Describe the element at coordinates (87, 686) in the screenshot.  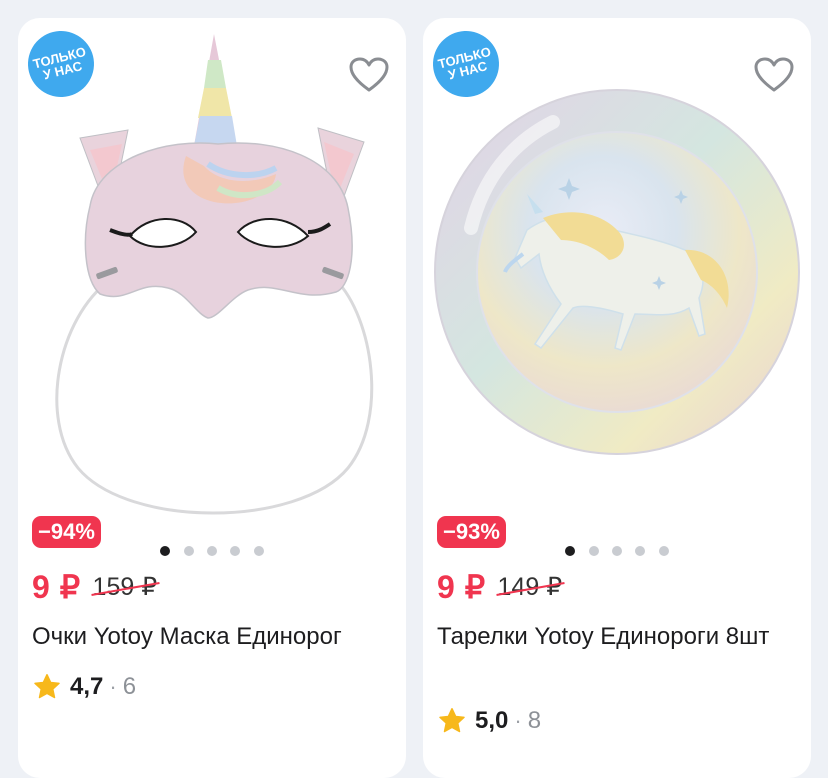
I see `rating-value: 4,7` at that location.